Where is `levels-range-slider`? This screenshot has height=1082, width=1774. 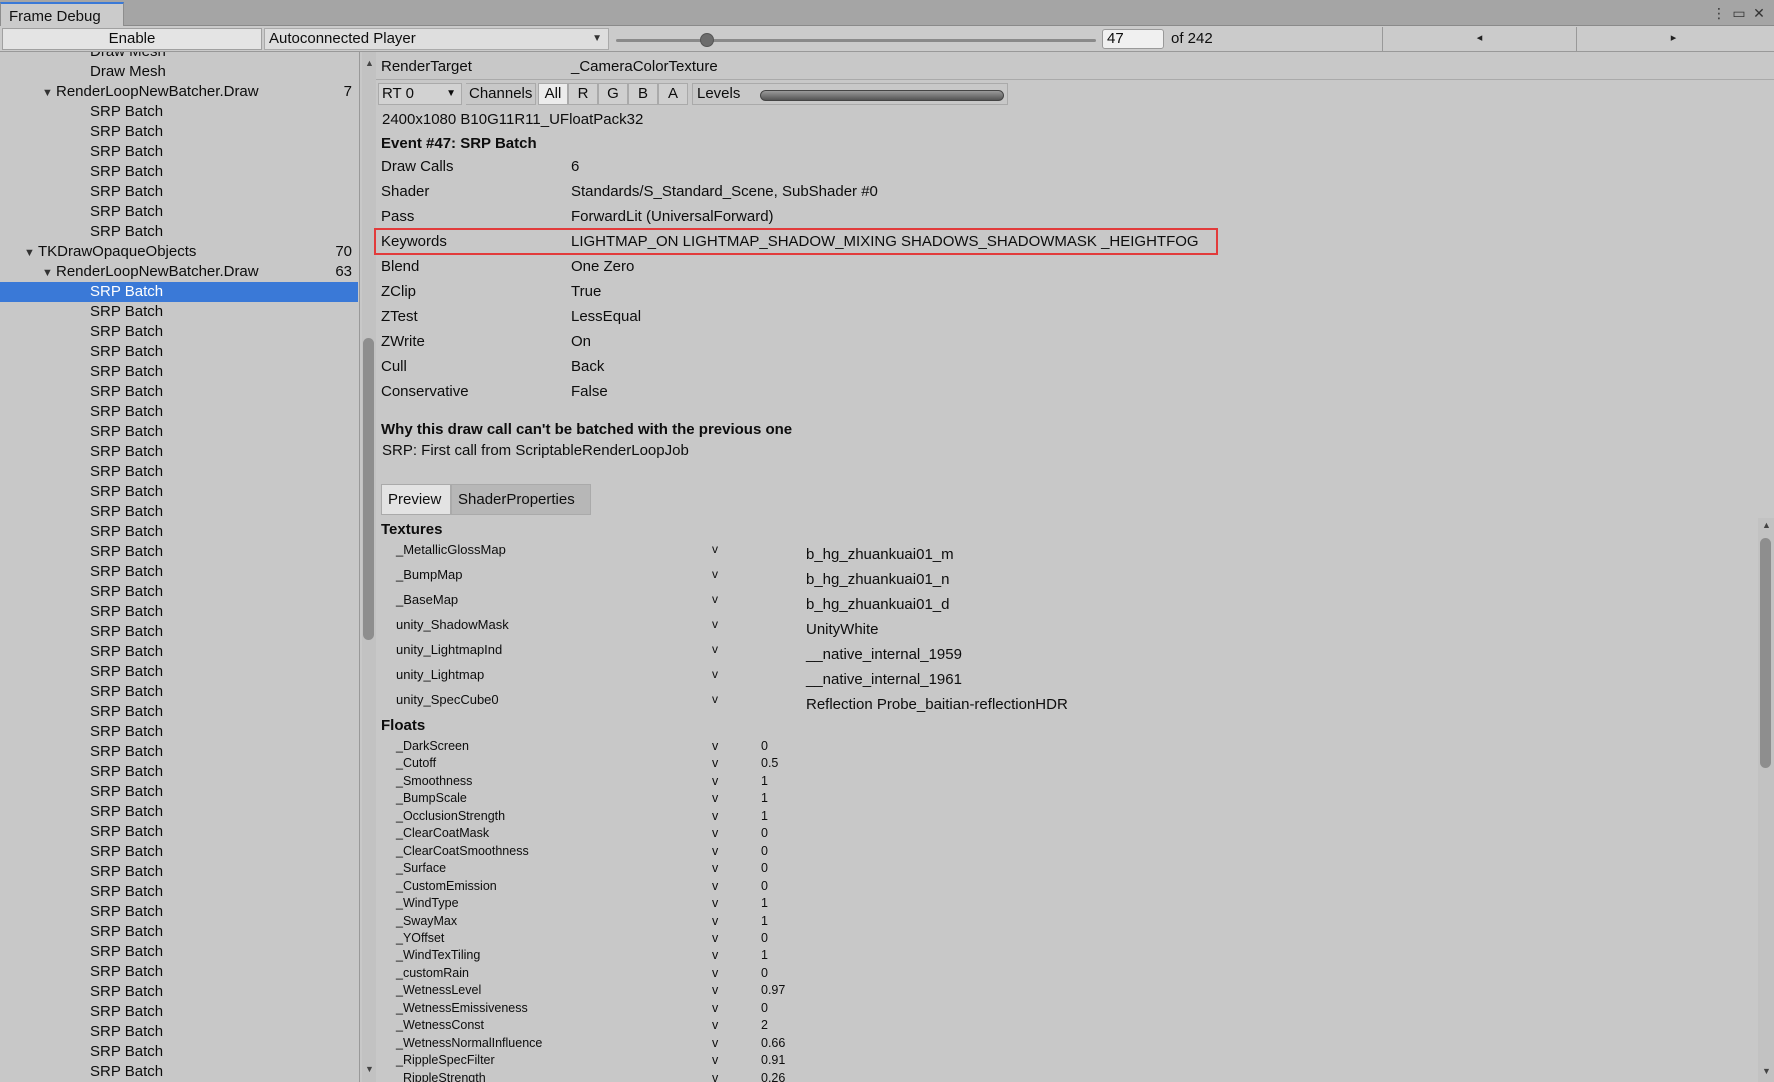 levels-range-slider is located at coordinates (882, 95).